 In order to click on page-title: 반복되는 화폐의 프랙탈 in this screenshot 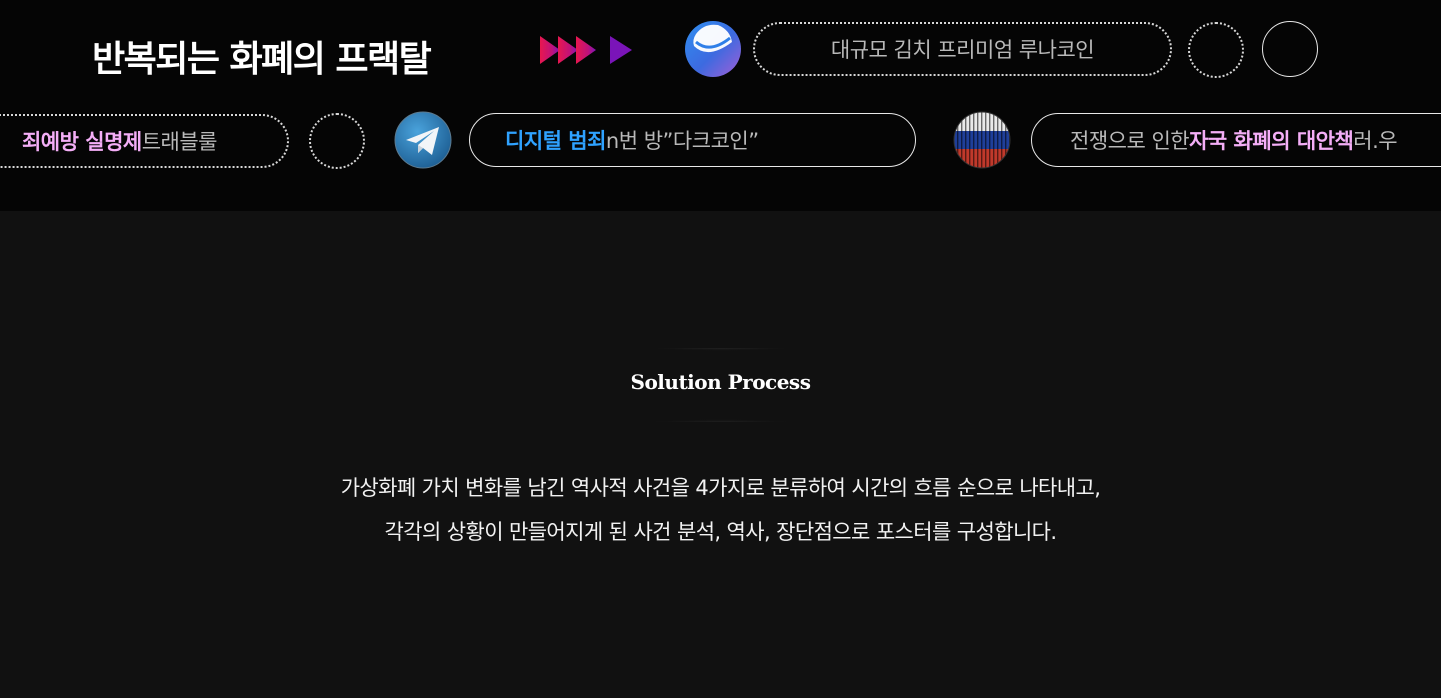, I will do `click(262, 59)`.